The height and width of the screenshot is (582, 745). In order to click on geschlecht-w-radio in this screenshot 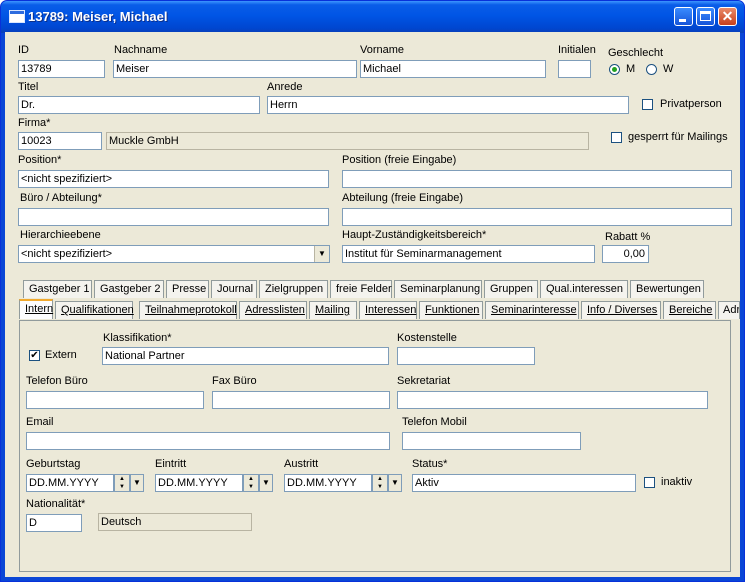, I will do `click(651, 69)`.